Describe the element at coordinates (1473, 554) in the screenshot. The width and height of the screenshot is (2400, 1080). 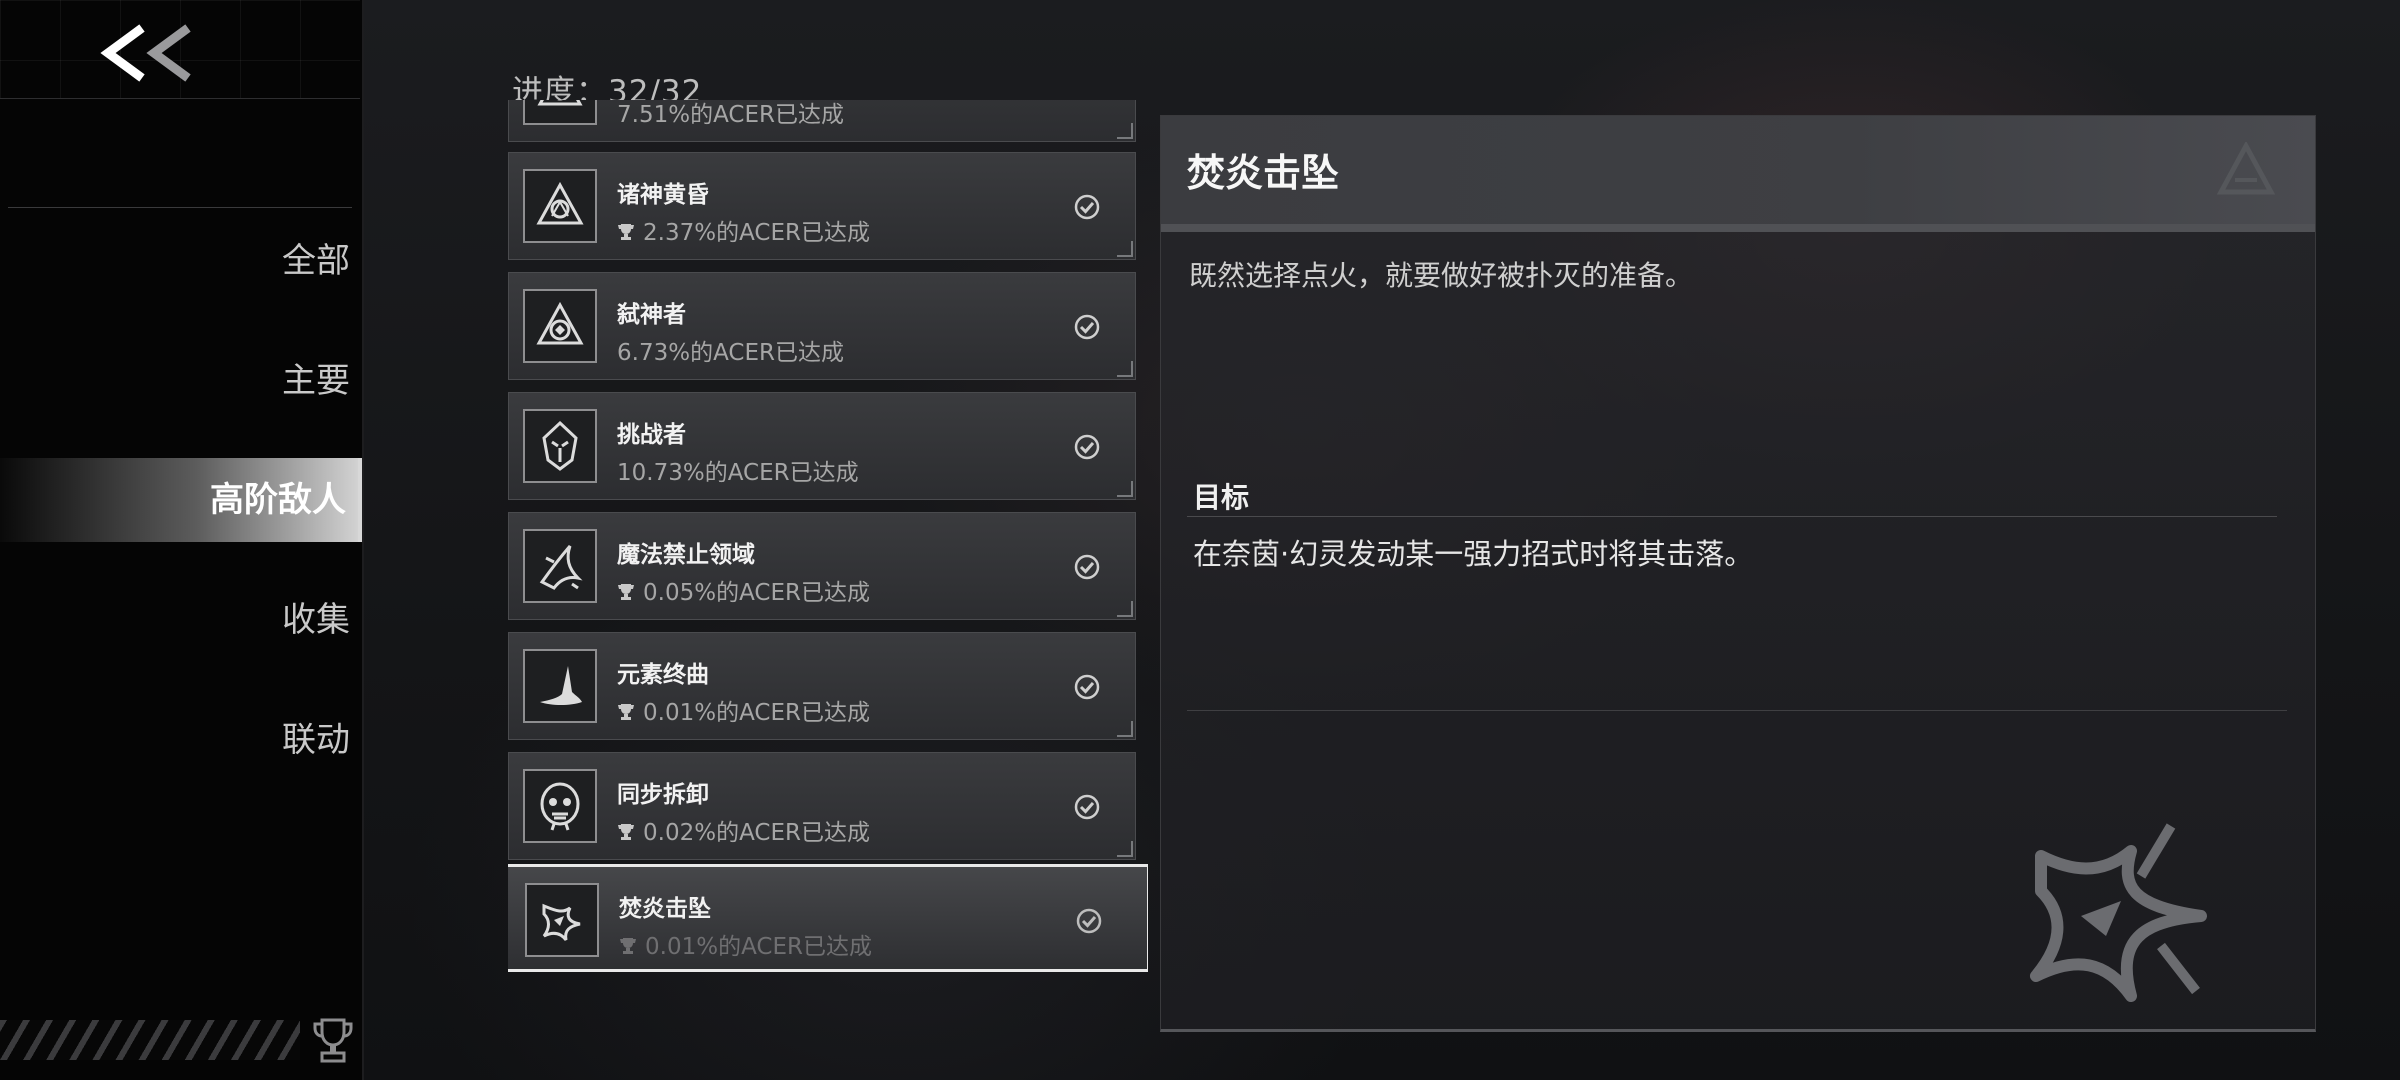
I see `goal-text: 在奈茵·幻灵发动某一强力招式时将其击落。` at that location.